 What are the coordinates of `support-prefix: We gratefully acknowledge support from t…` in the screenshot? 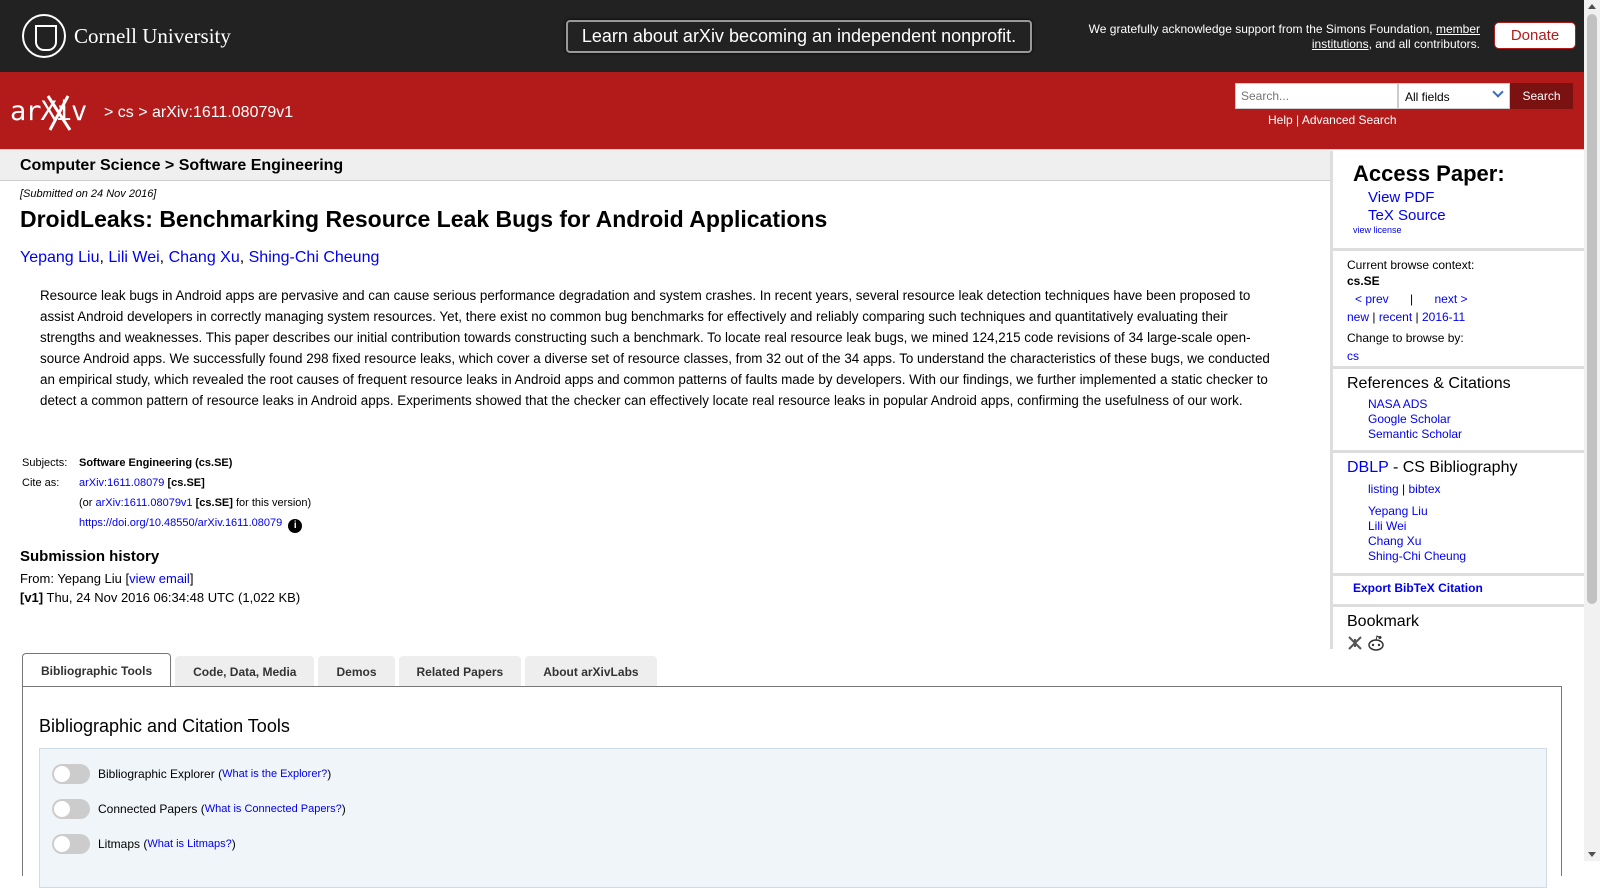 It's located at (1260, 29).